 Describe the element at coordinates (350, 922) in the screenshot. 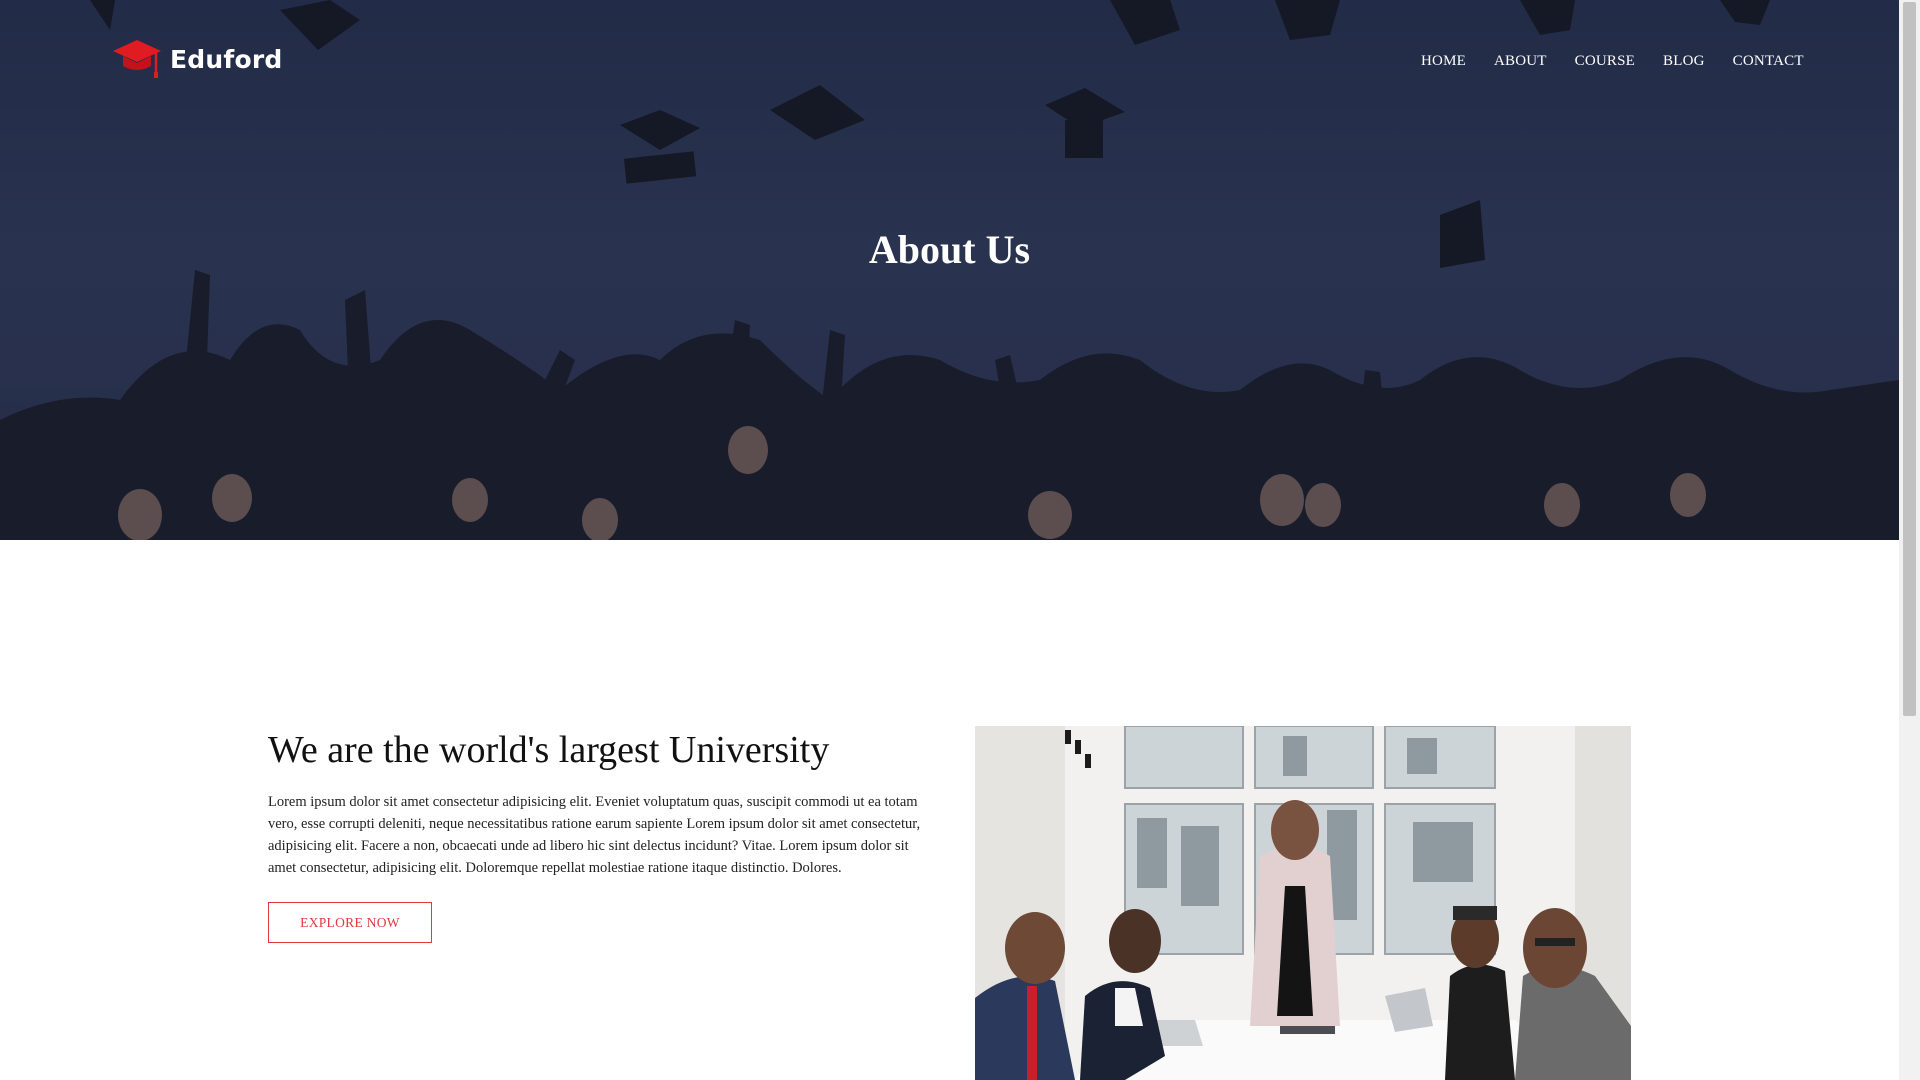

I see `explore-now-button: EXPLORE NOW` at that location.